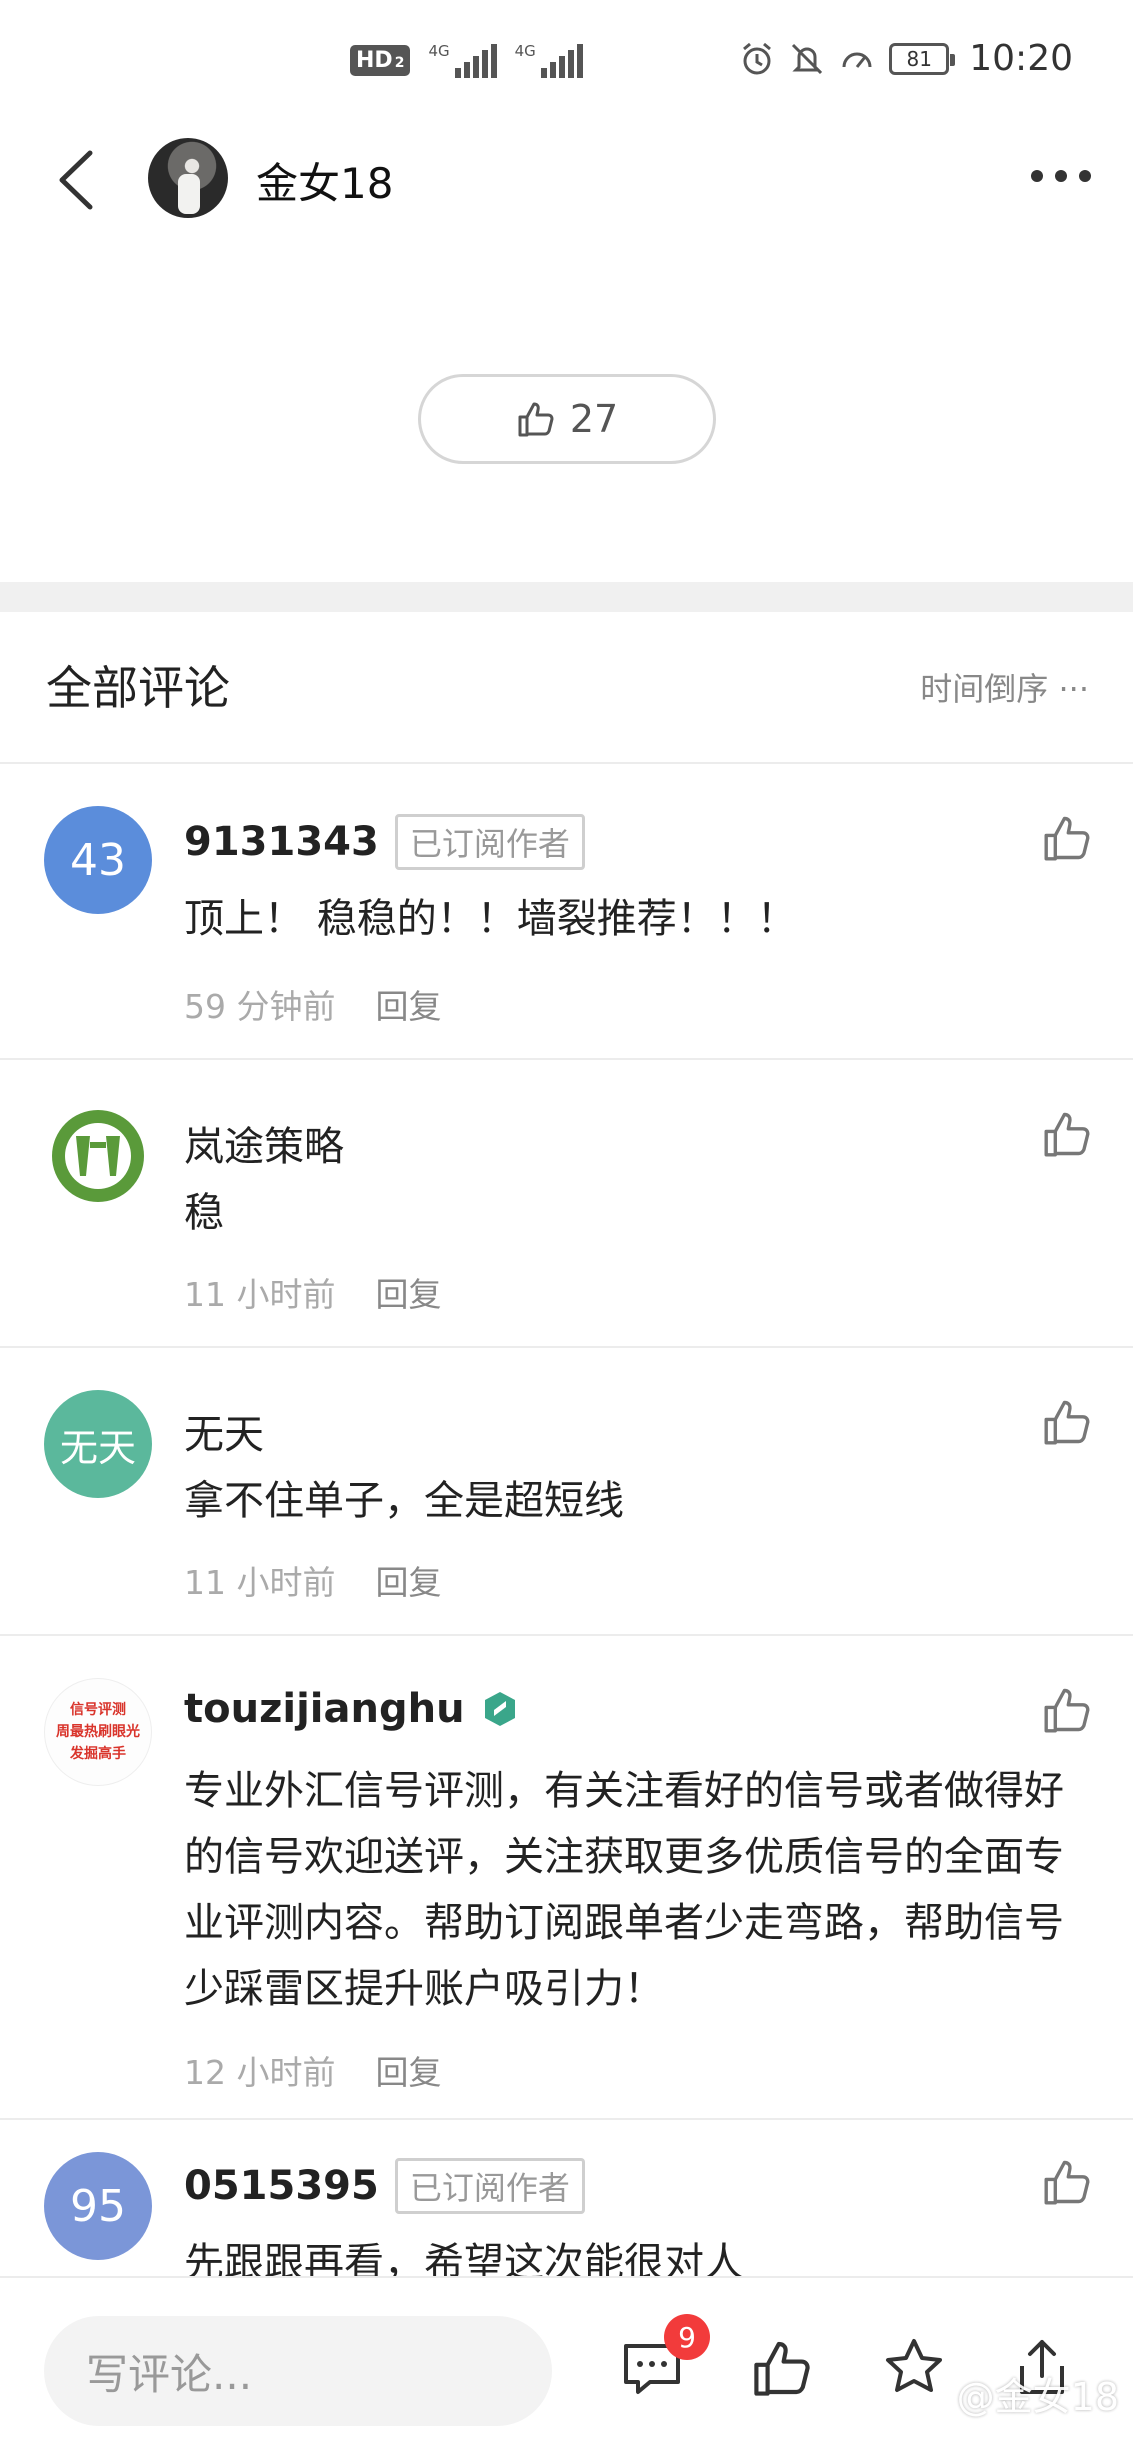  Describe the element at coordinates (857, 60) in the screenshot. I see `speed-icon` at that location.